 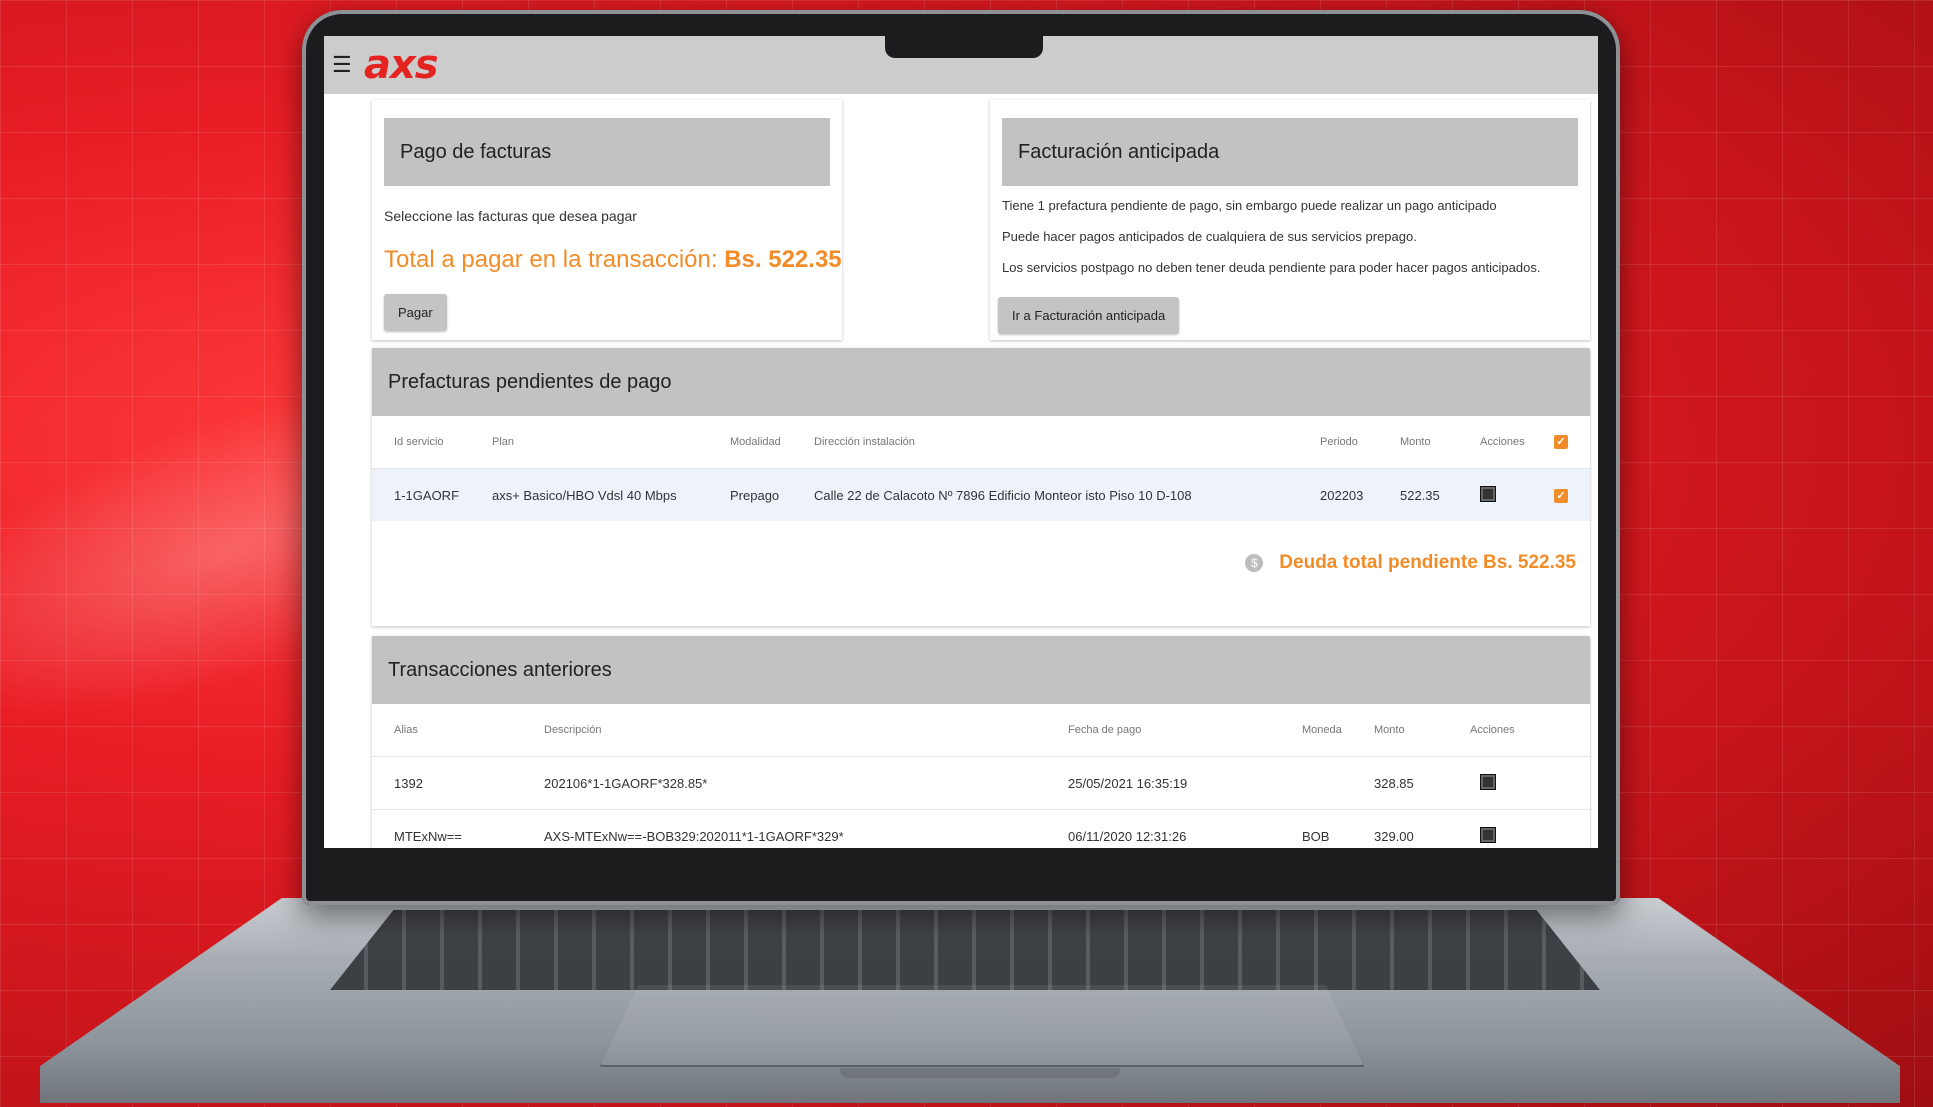 What do you see at coordinates (1432, 494) in the screenshot?
I see `cell-monto: 522.35` at bounding box center [1432, 494].